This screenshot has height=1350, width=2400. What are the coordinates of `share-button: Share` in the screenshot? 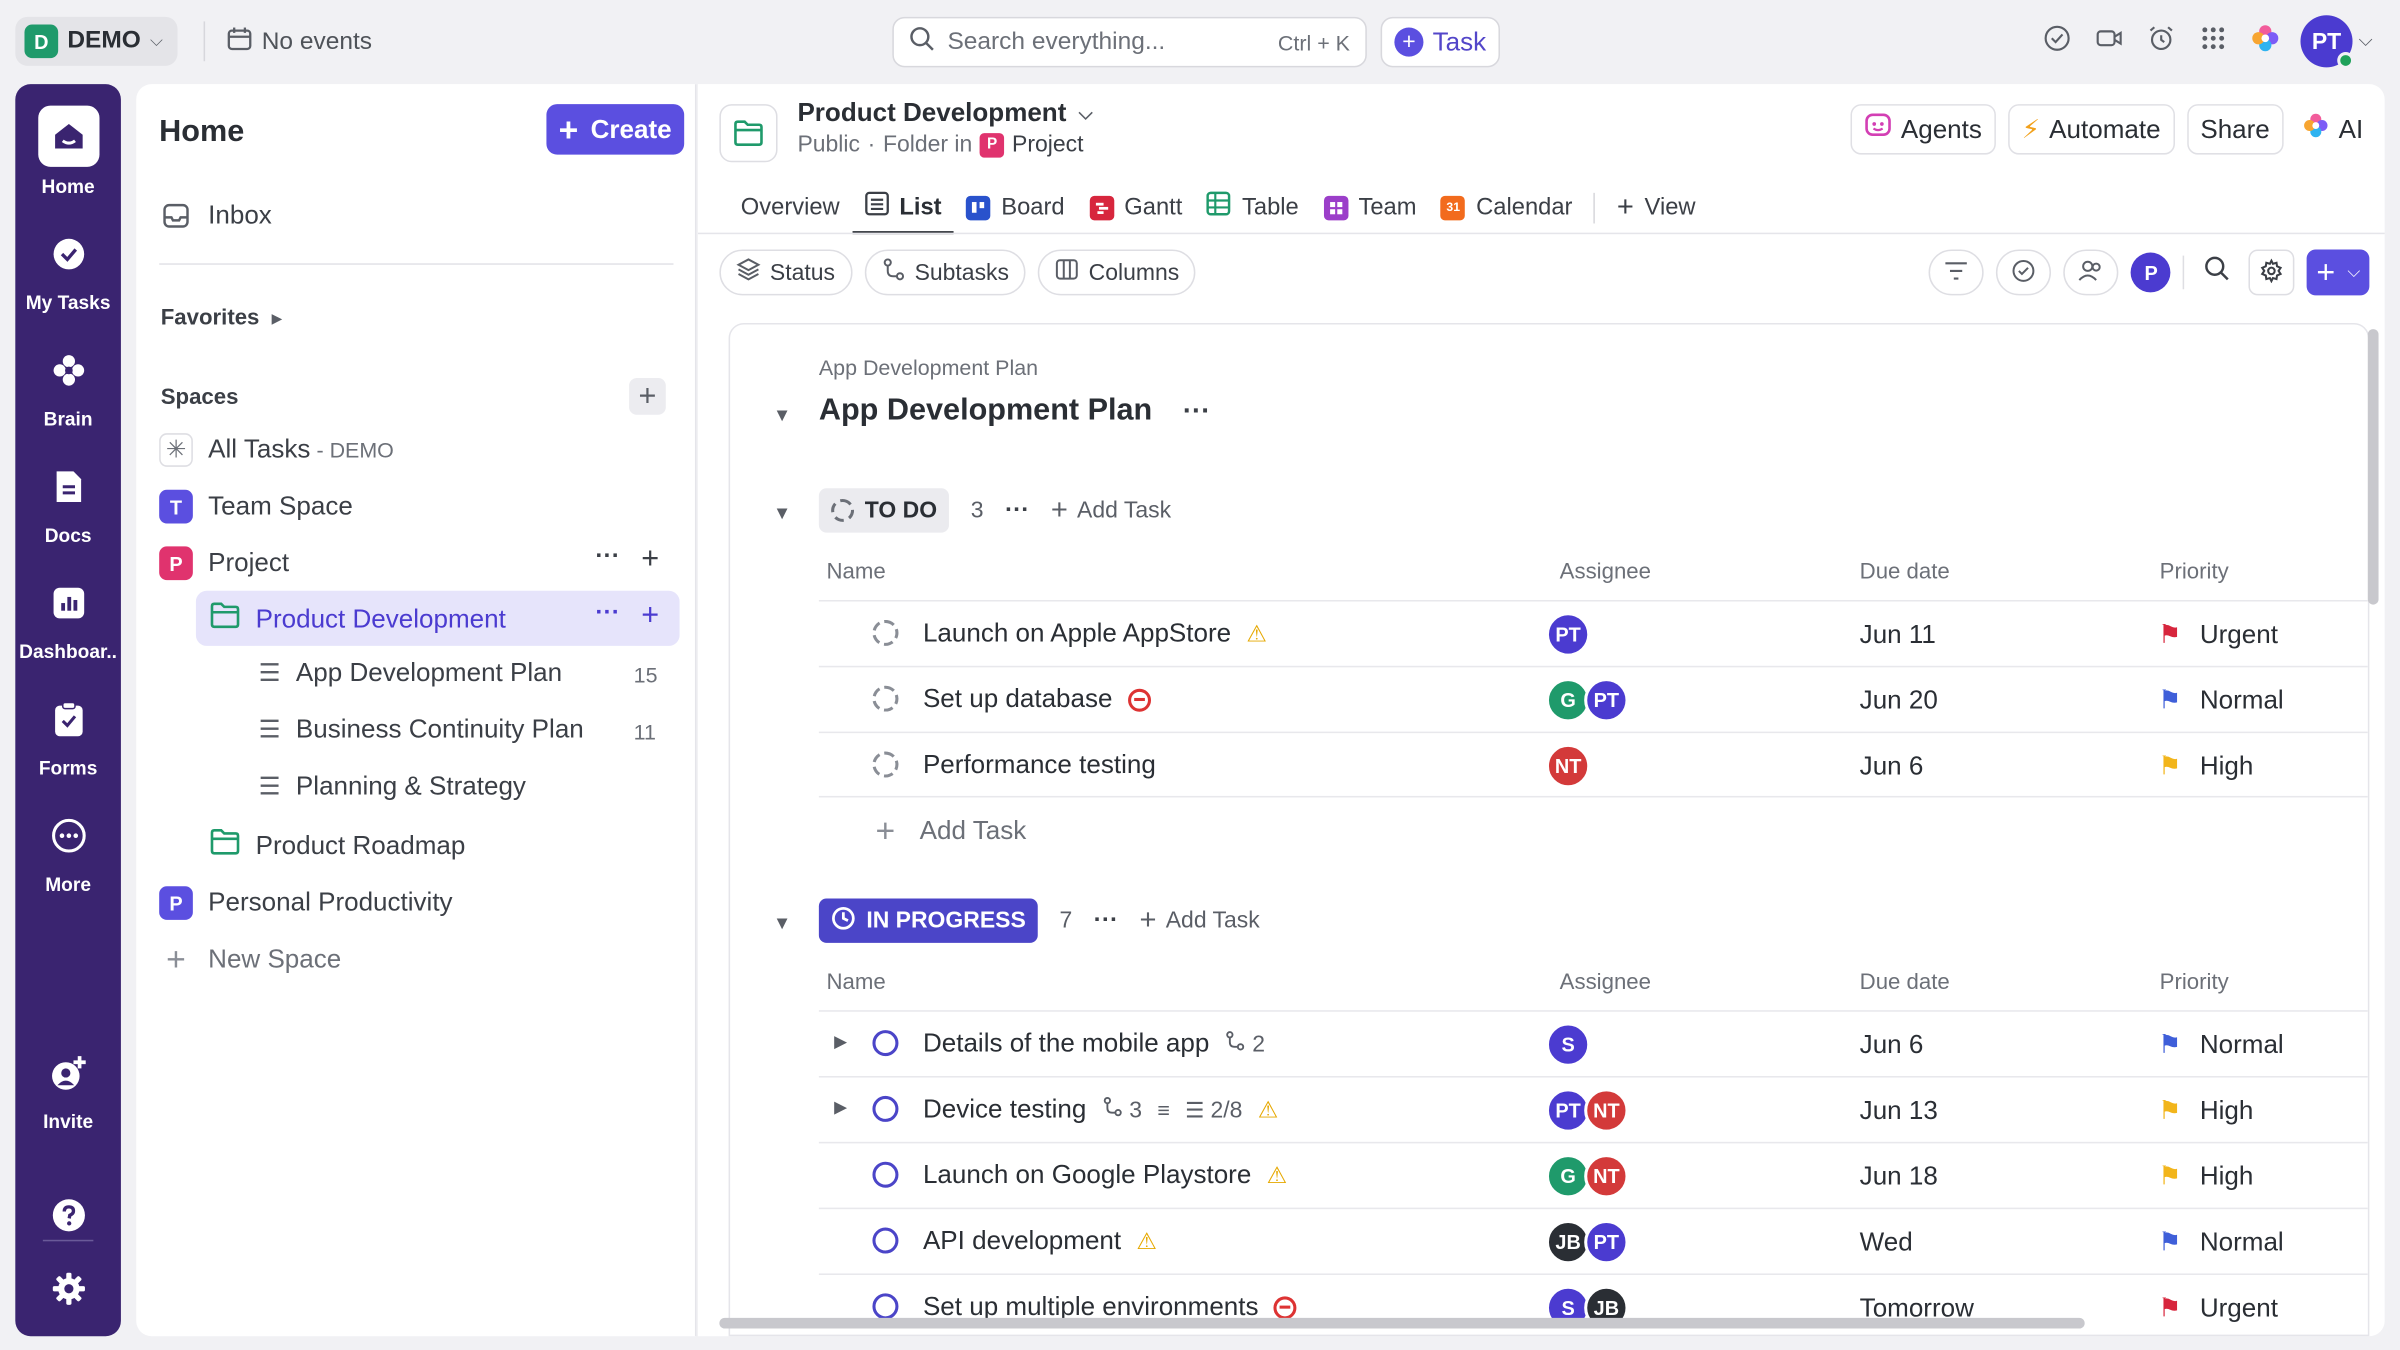 It's located at (2235, 129).